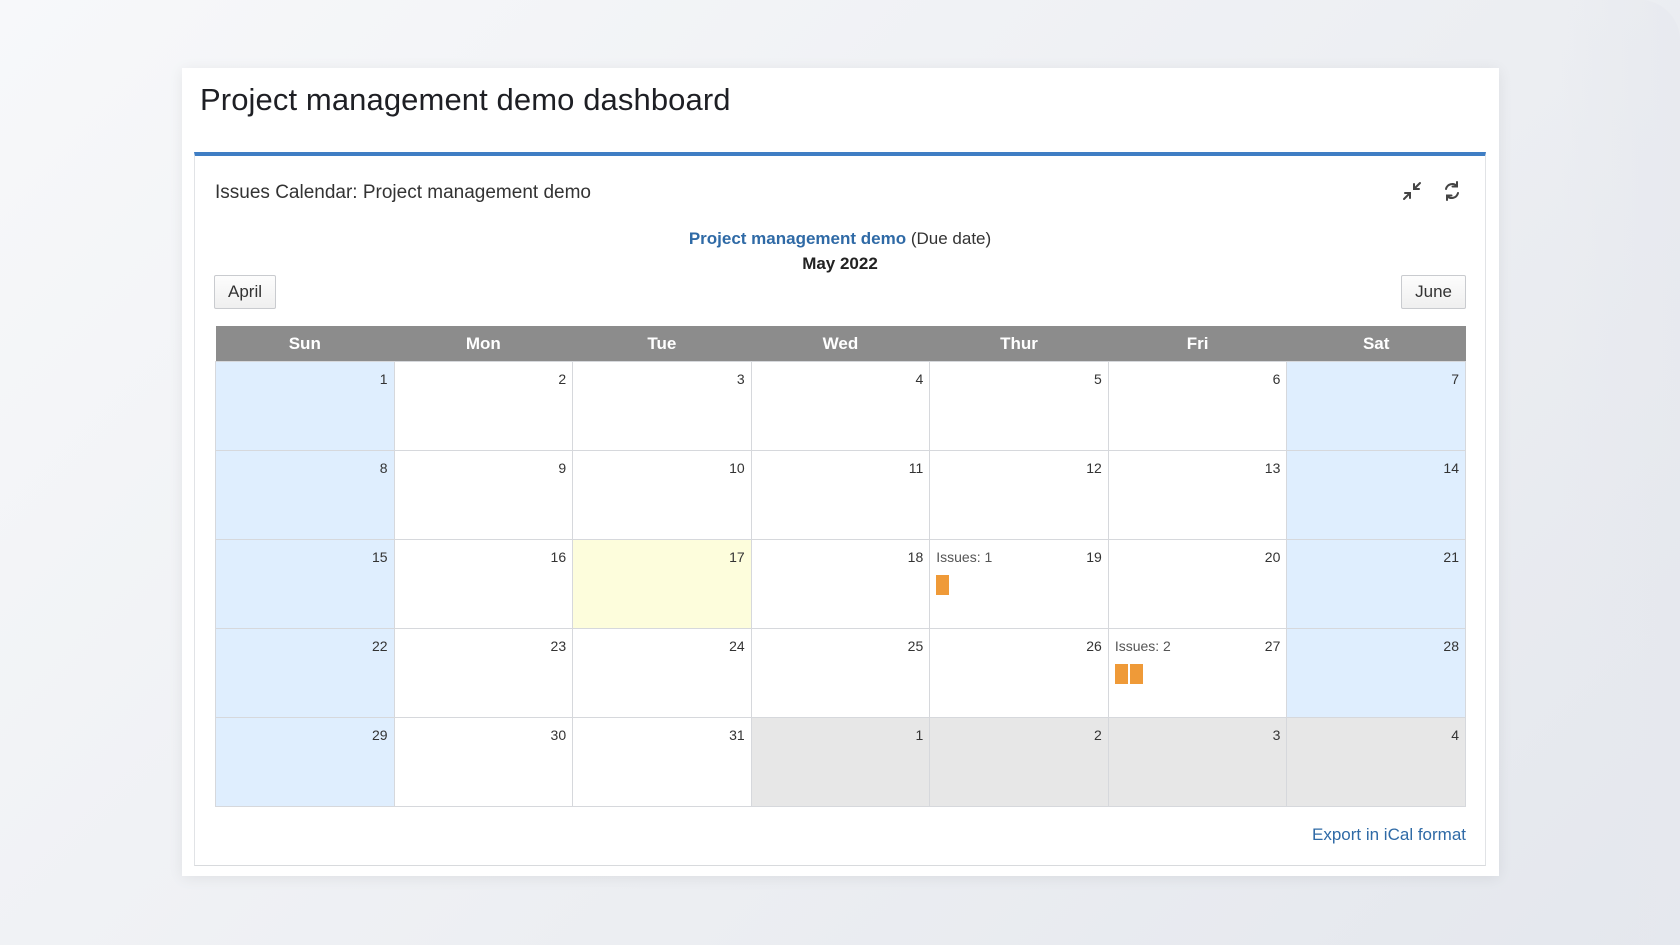 Image resolution: width=1680 pixels, height=945 pixels. What do you see at coordinates (662, 762) in the screenshot?
I see `calendar-day-cell: 31` at bounding box center [662, 762].